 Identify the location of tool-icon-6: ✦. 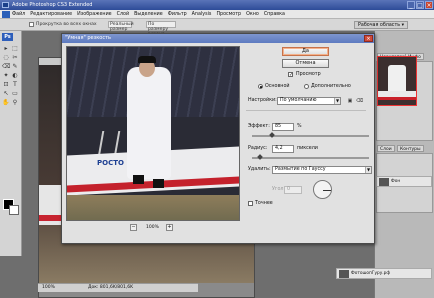
(6, 75).